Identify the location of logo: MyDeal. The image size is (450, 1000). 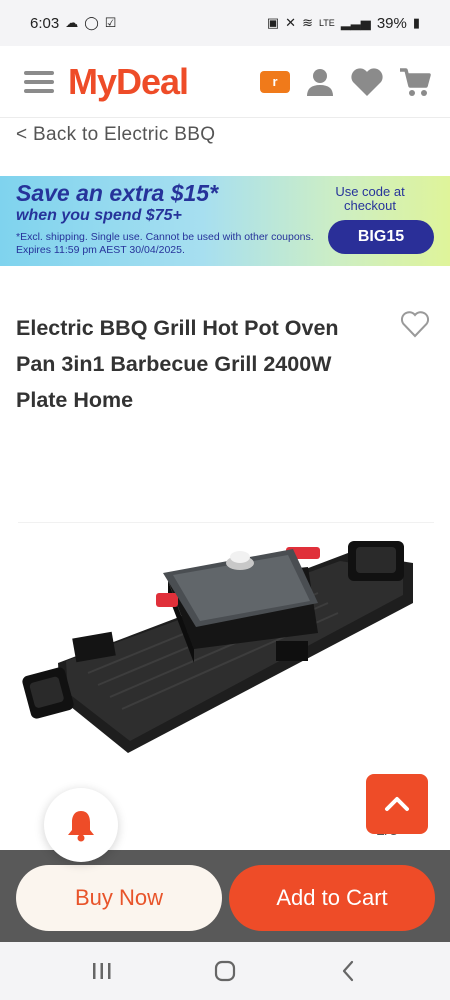
(128, 82).